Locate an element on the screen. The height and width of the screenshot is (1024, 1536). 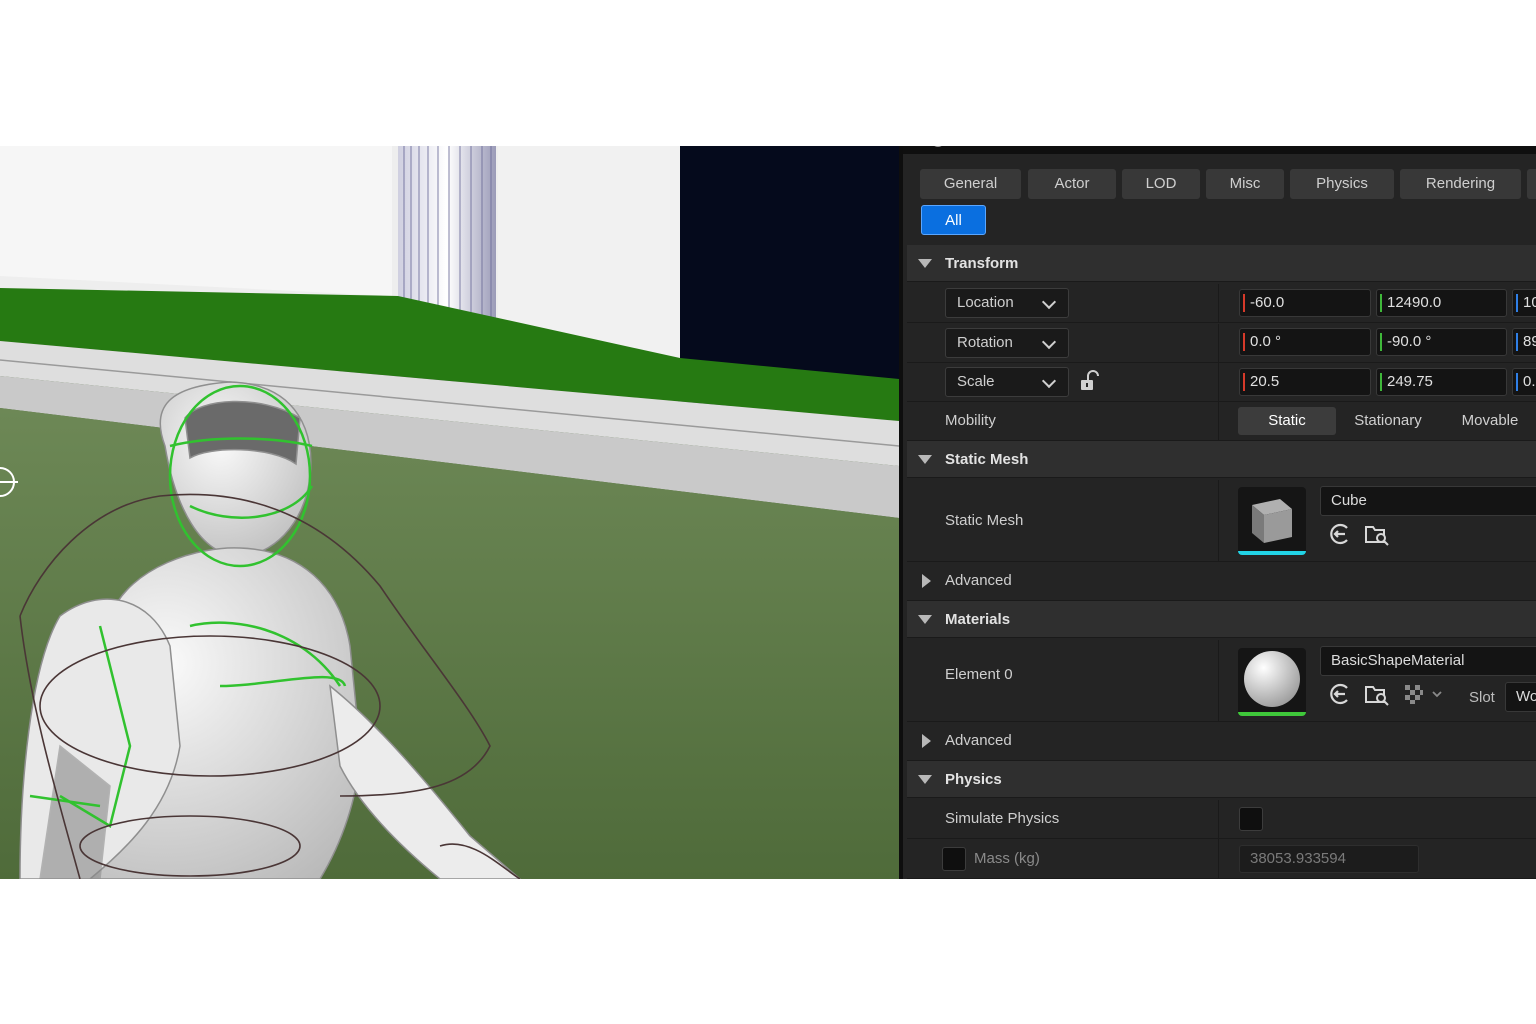
row-location: Location -60.0 12490.0 10 is located at coordinates (1221, 303).